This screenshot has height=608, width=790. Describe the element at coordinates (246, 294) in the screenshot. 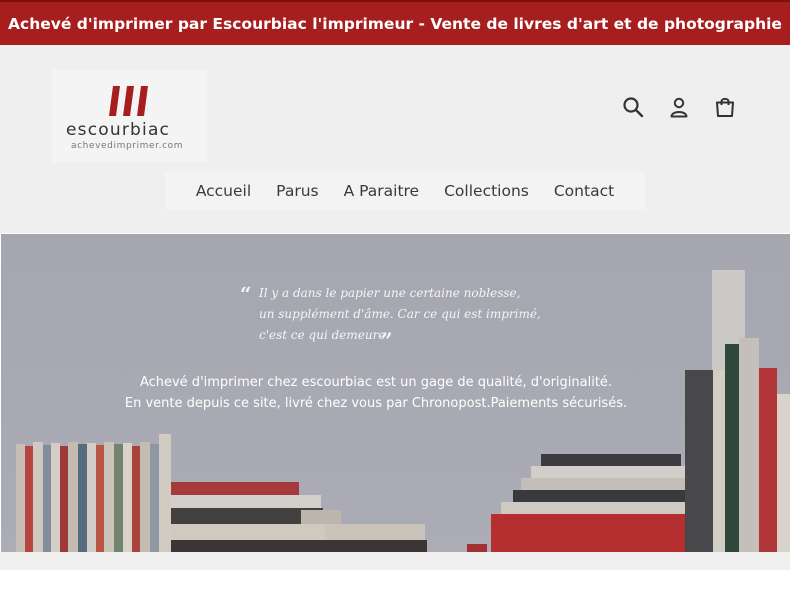

I see `quote-open-icon: “` at that location.